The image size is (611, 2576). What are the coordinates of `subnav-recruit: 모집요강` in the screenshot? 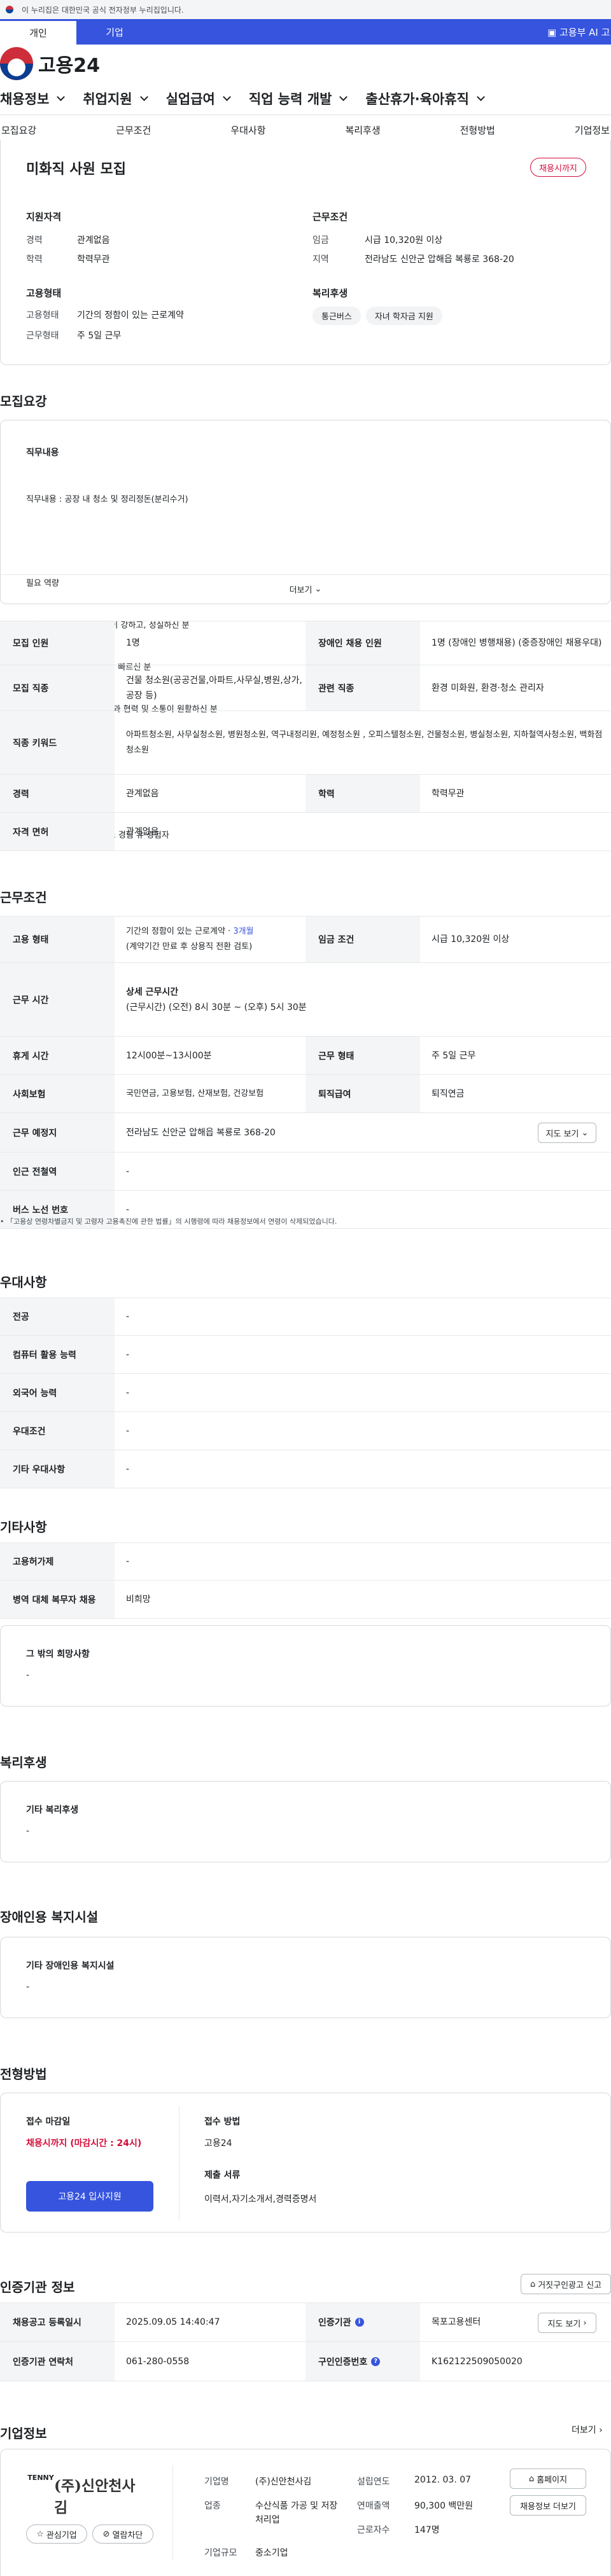 It's located at (18, 130).